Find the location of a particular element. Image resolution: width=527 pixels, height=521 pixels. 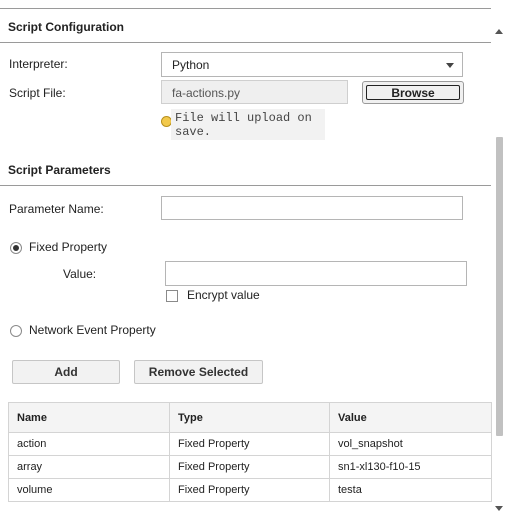

scrollbar-thumb is located at coordinates (499, 286).